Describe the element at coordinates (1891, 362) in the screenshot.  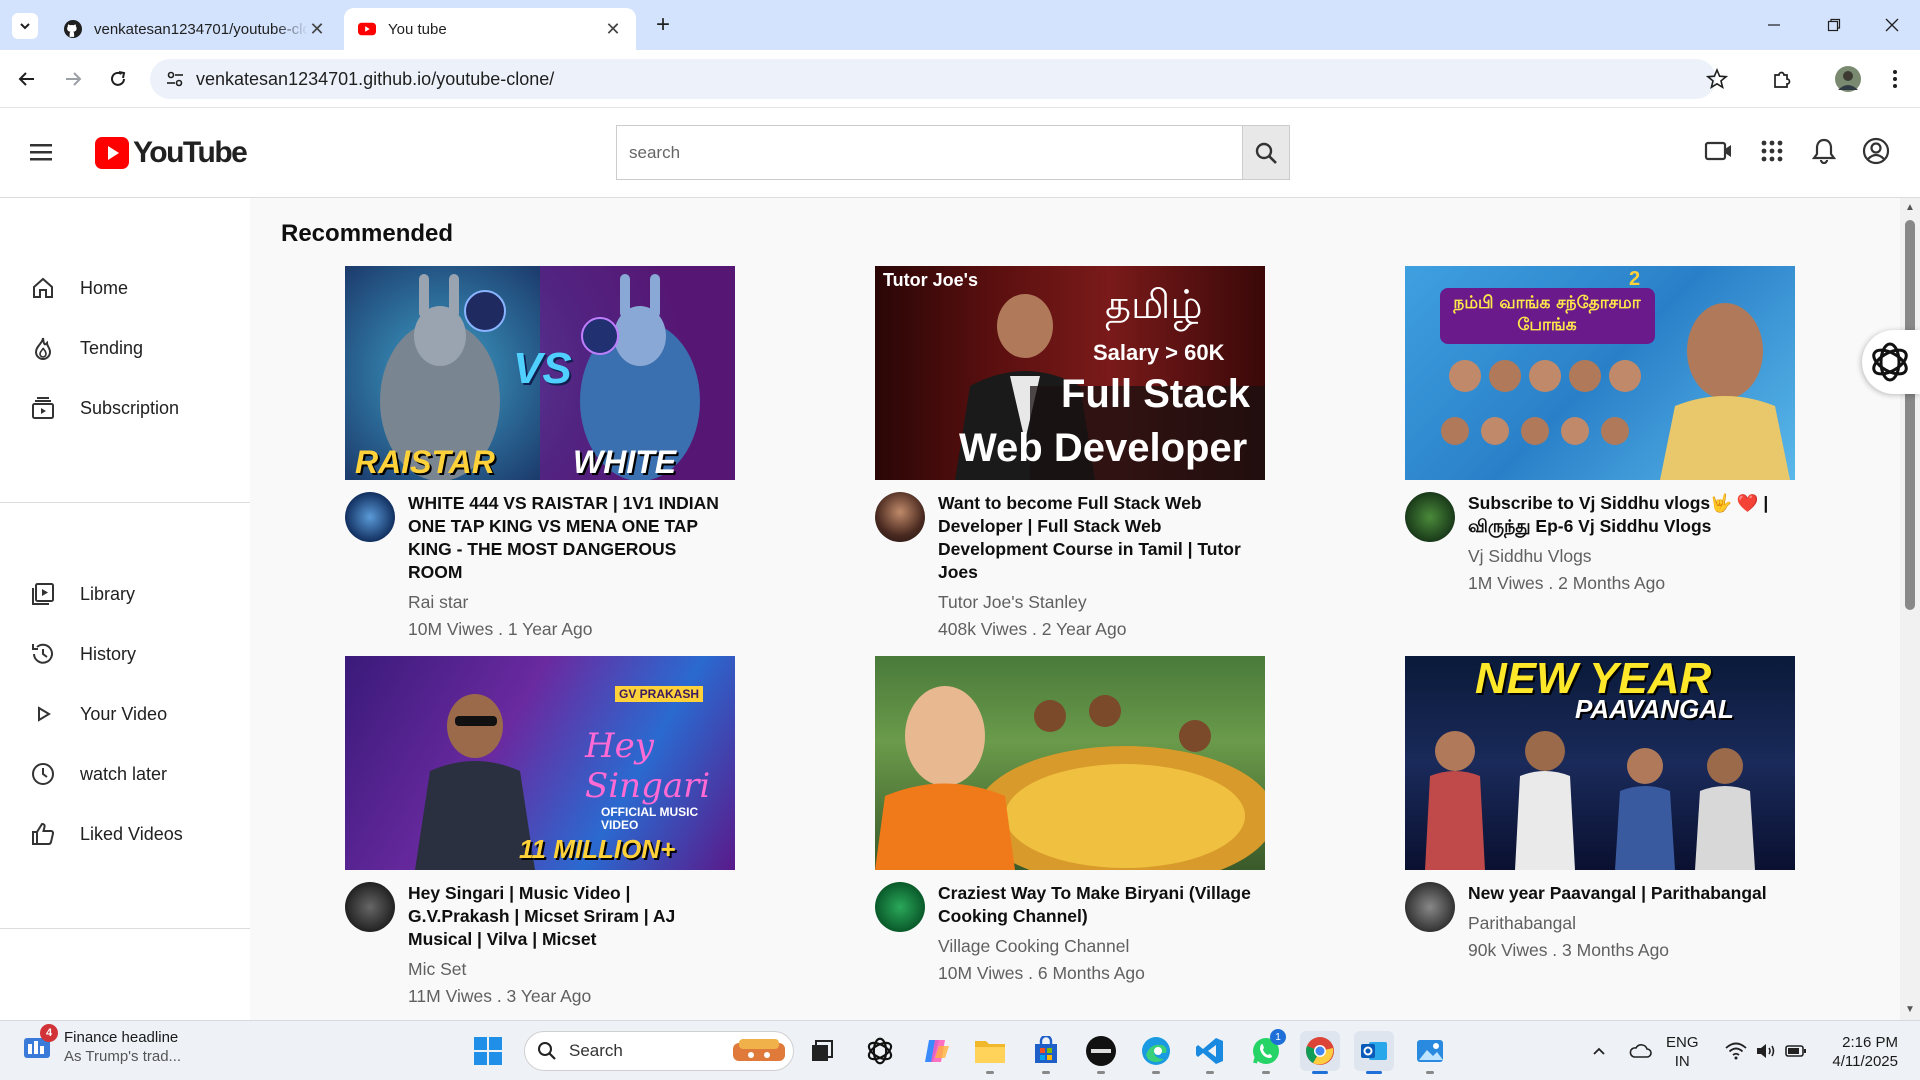
I see `floating-extension-button` at that location.